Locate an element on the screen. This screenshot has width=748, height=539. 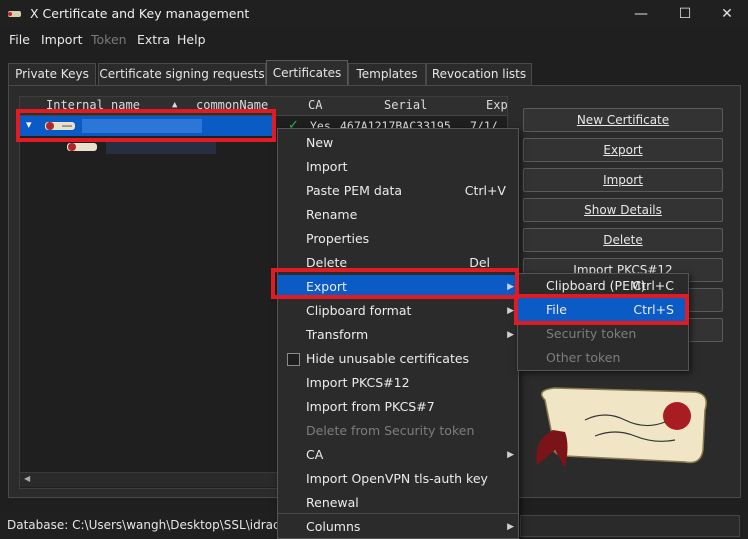
ctx-new: New is located at coordinates (398, 143).